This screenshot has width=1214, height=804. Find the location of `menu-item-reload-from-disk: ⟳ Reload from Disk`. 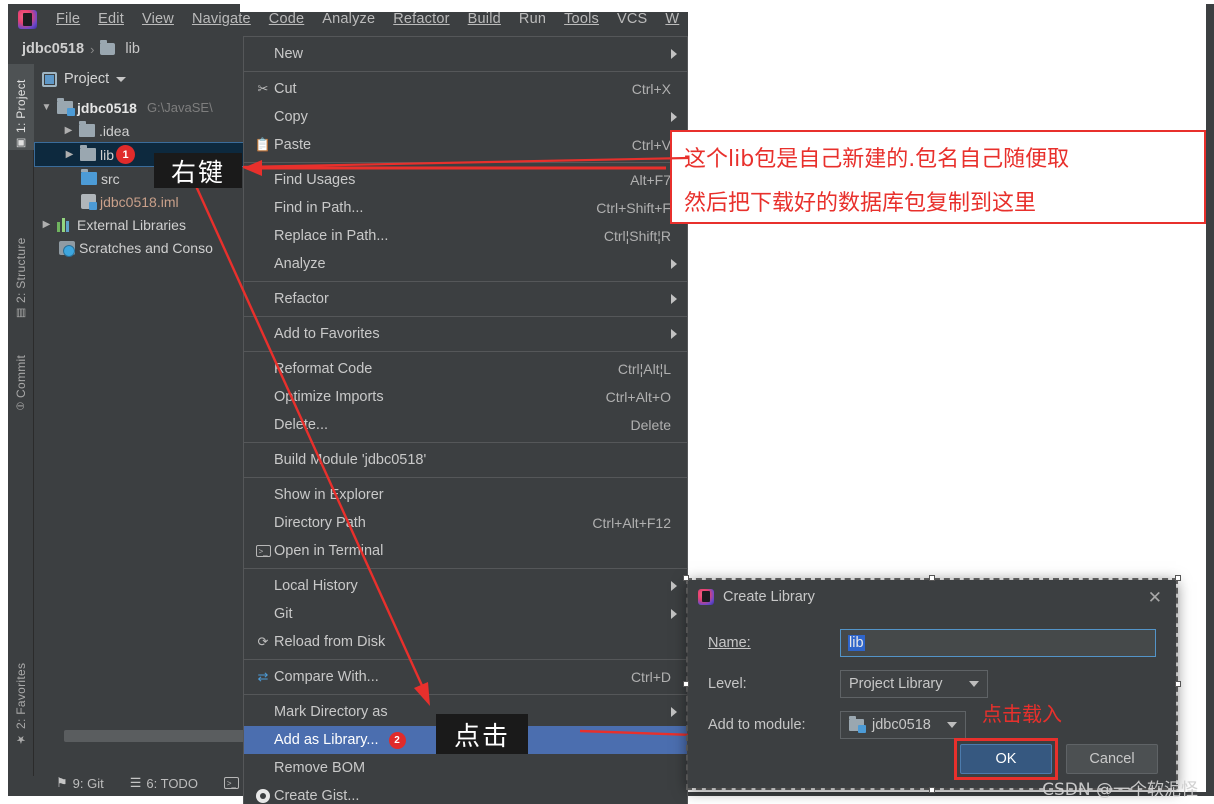

menu-item-reload-from-disk: ⟳ Reload from Disk is located at coordinates (465, 642).